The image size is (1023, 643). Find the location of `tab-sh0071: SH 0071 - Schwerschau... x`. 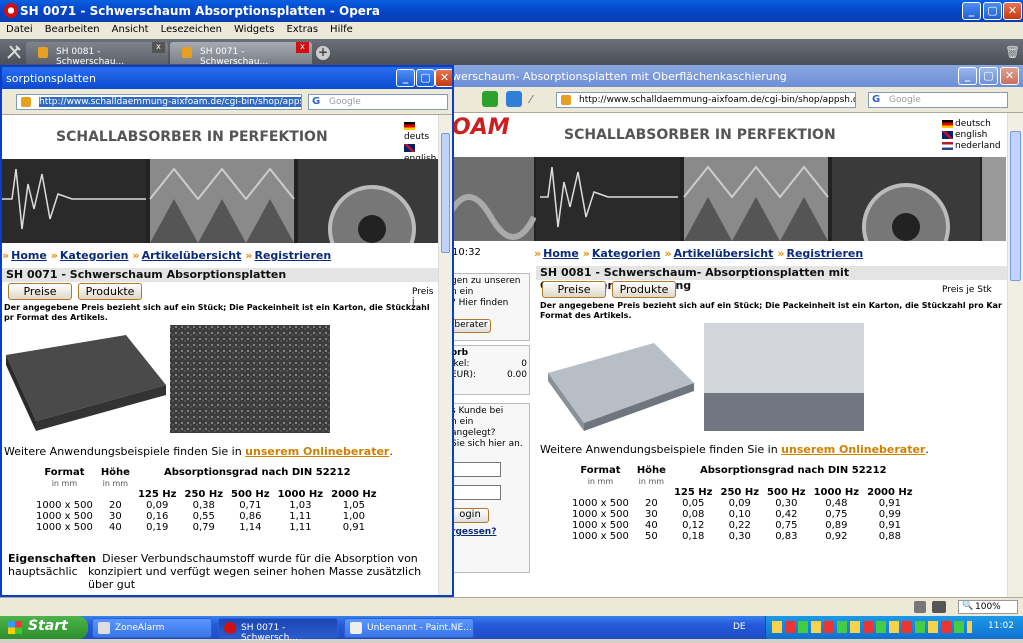

tab-sh0071: SH 0071 - Schwerschau... x is located at coordinates (241, 54).